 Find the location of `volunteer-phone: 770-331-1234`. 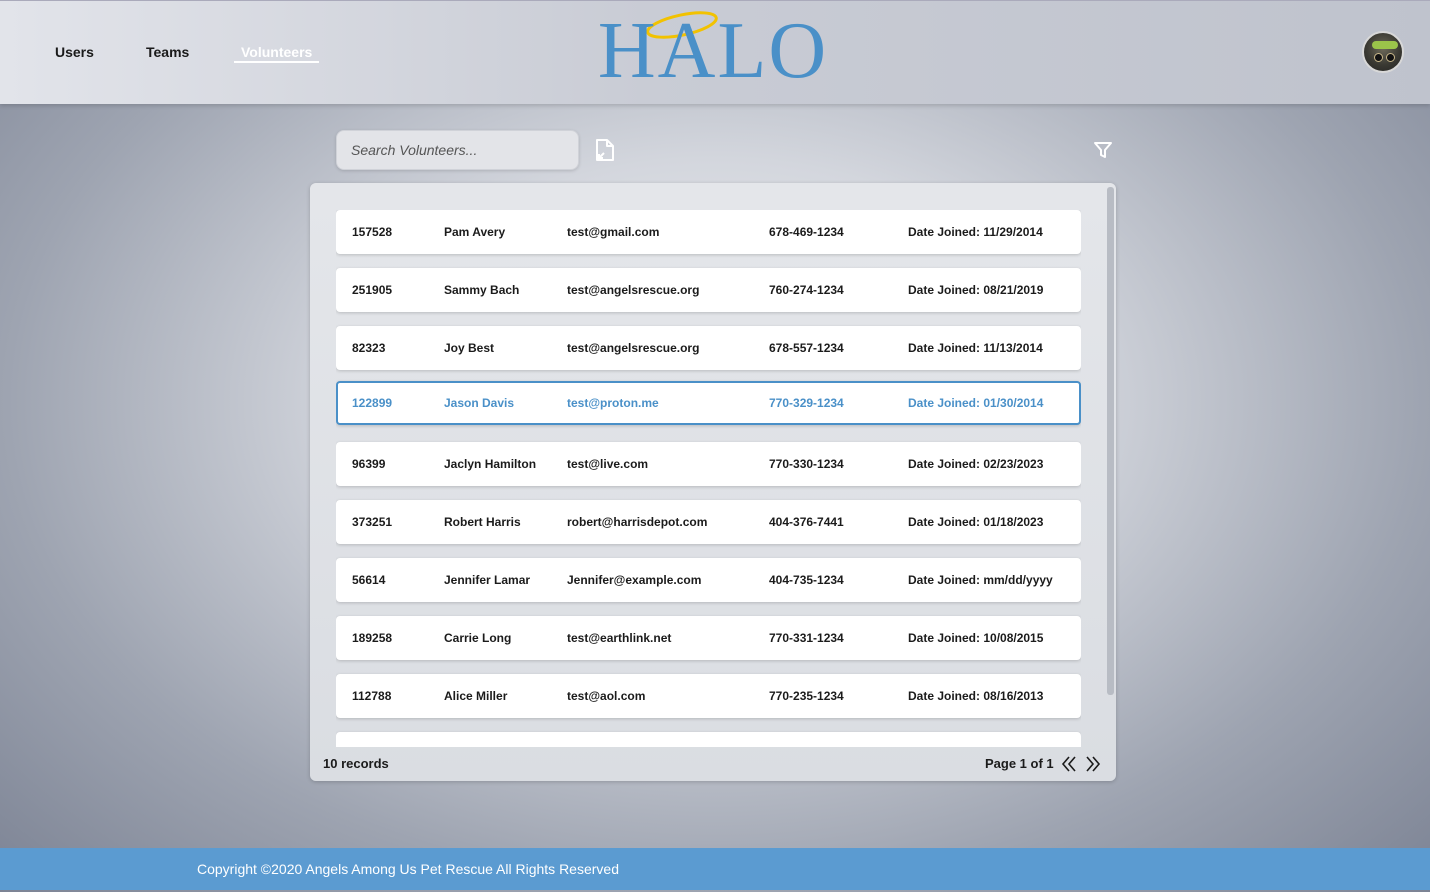

volunteer-phone: 770-331-1234 is located at coordinates (806, 638).